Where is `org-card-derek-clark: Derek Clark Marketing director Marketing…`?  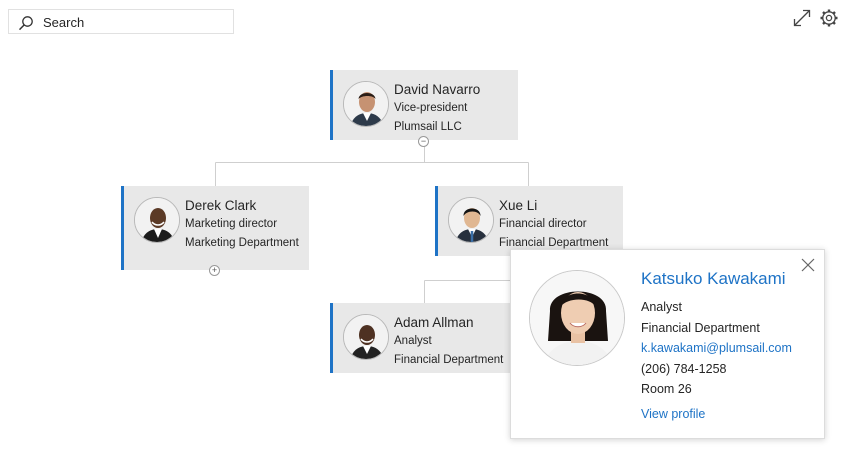
org-card-derek-clark: Derek Clark Marketing director Marketing… is located at coordinates (215, 228).